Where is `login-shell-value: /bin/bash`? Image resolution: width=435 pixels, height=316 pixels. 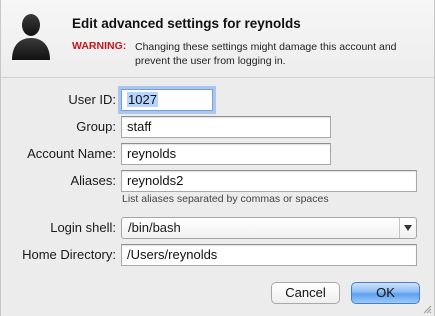
login-shell-value: /bin/bash is located at coordinates (154, 227).